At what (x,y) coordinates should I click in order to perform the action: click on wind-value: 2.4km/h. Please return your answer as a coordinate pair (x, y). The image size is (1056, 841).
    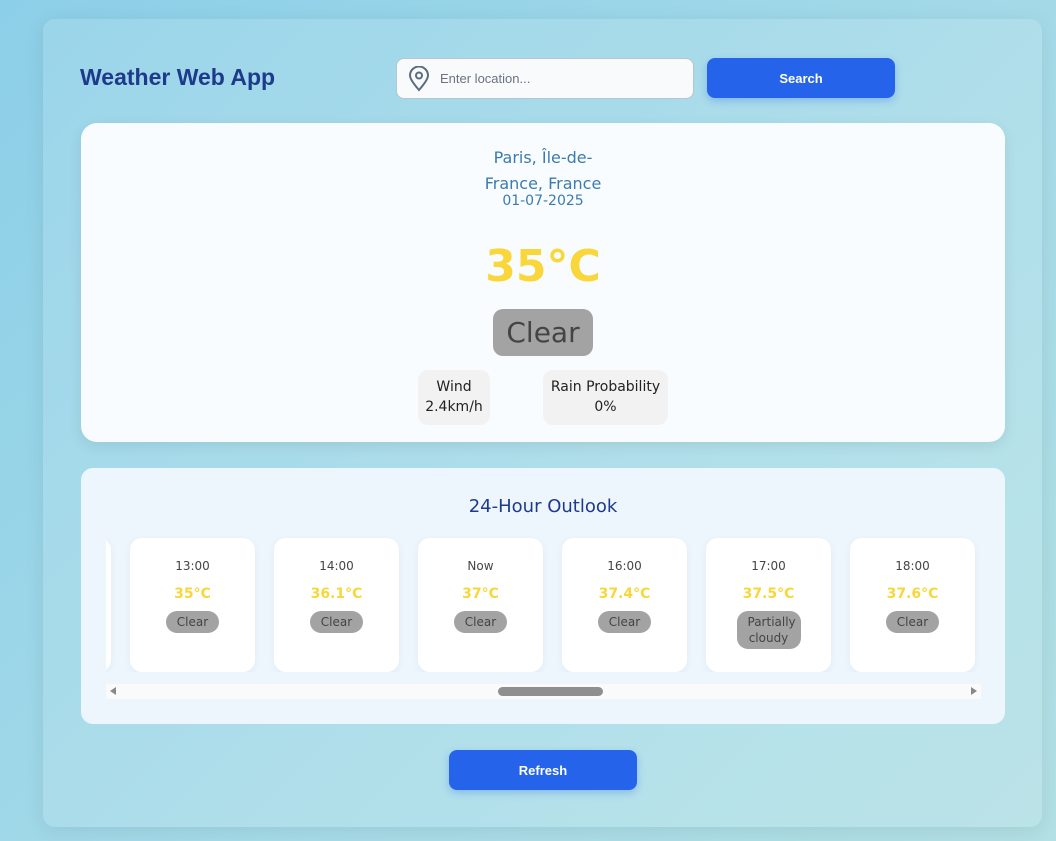
    Looking at the image, I should click on (454, 407).